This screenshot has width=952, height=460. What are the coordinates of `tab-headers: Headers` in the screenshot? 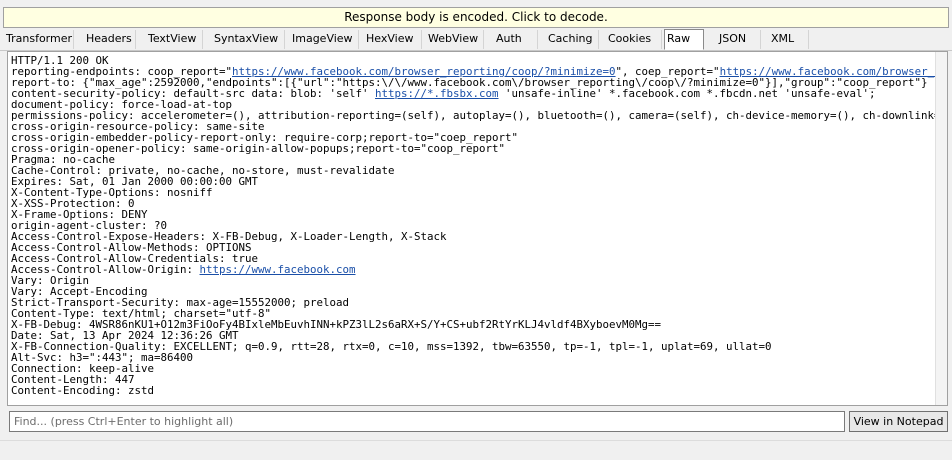 It's located at (110, 39).